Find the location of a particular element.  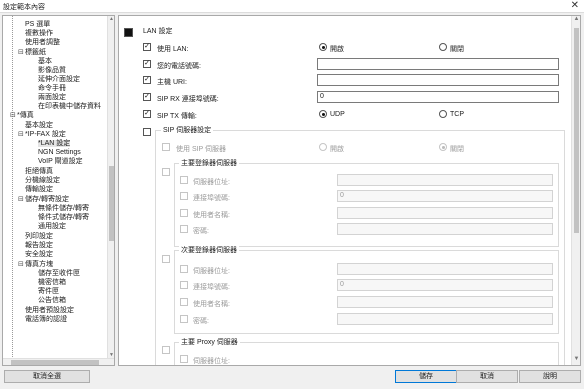

tree-vertical-scrollbar: ▲ ▼ is located at coordinates (110, 187).